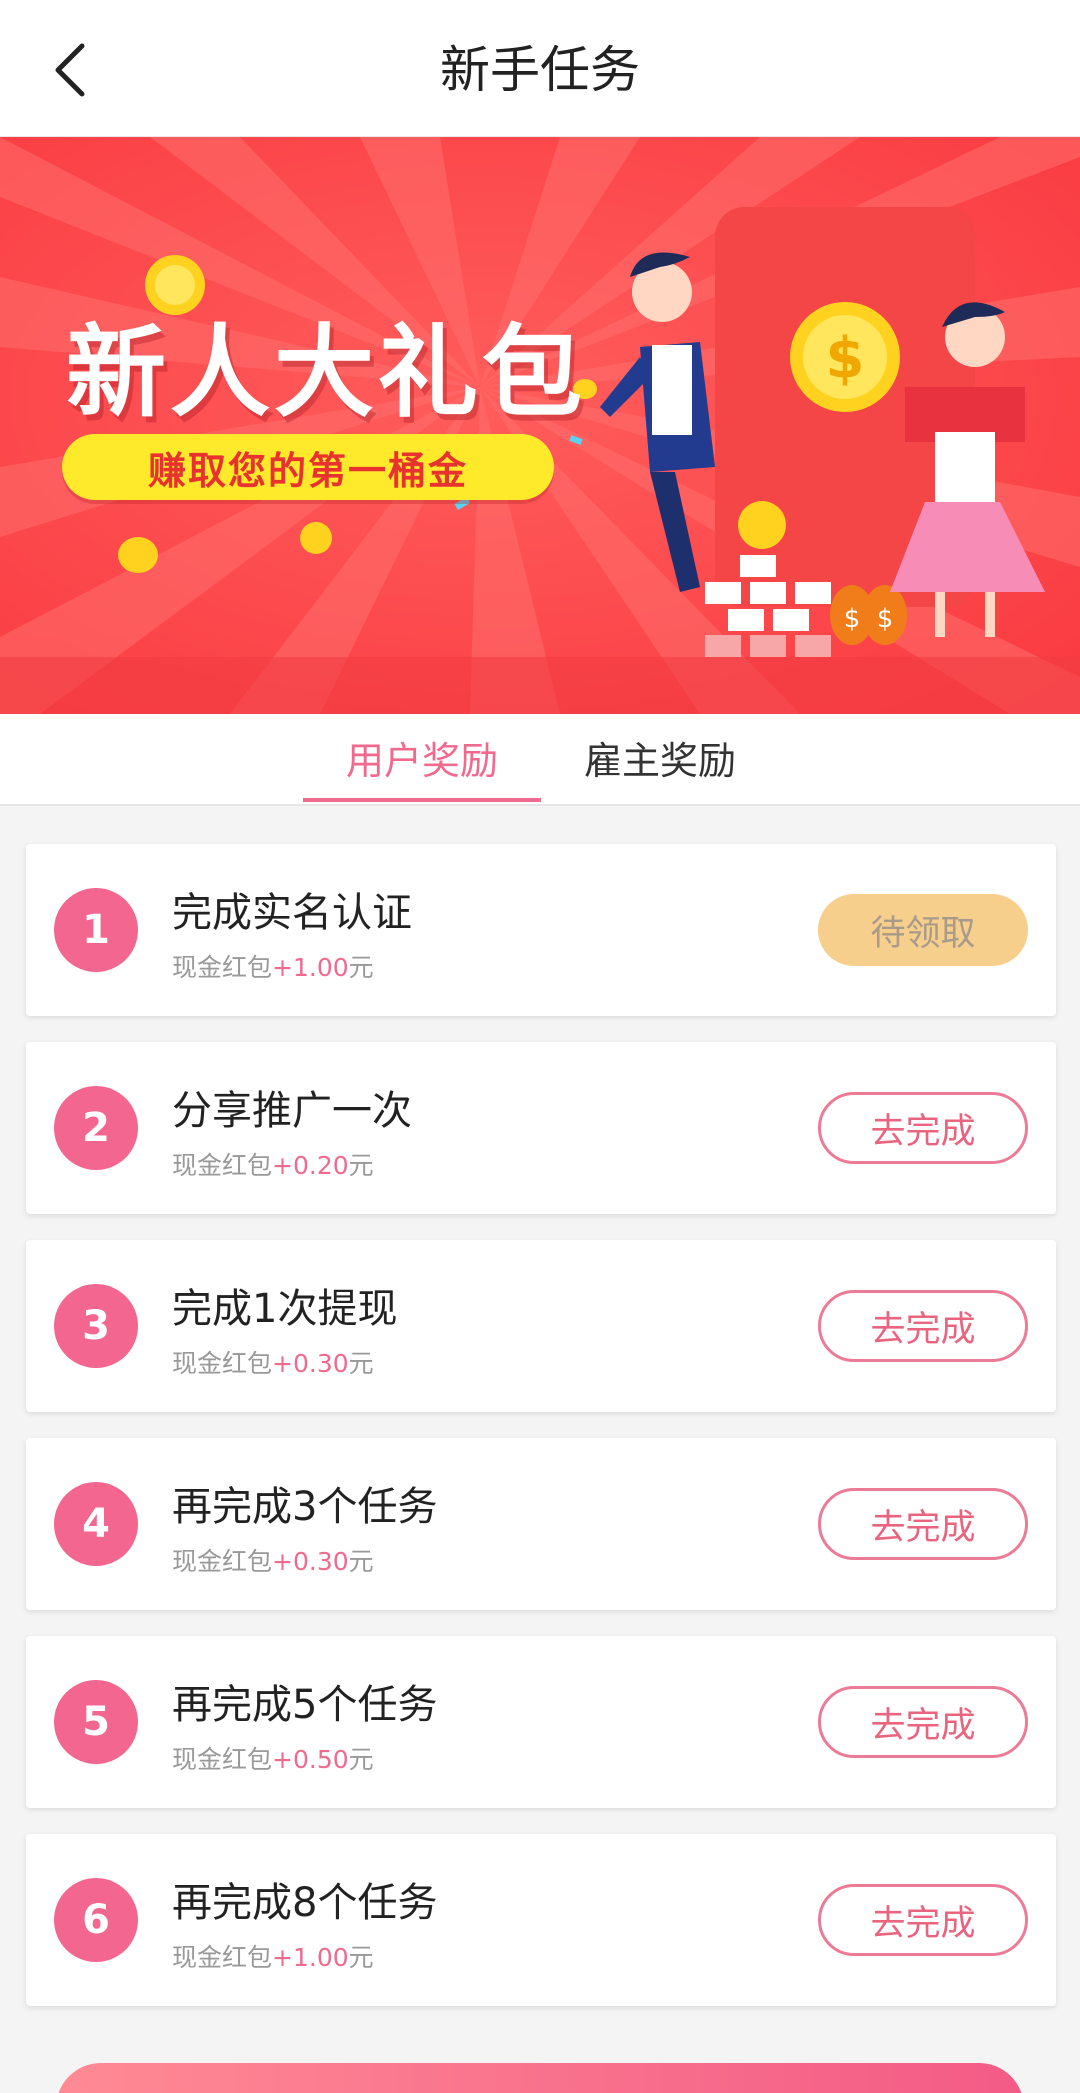  Describe the element at coordinates (541, 1722) in the screenshot. I see `task-card: 5 再完成5个任务 现金红包+0.50元 去完成` at that location.